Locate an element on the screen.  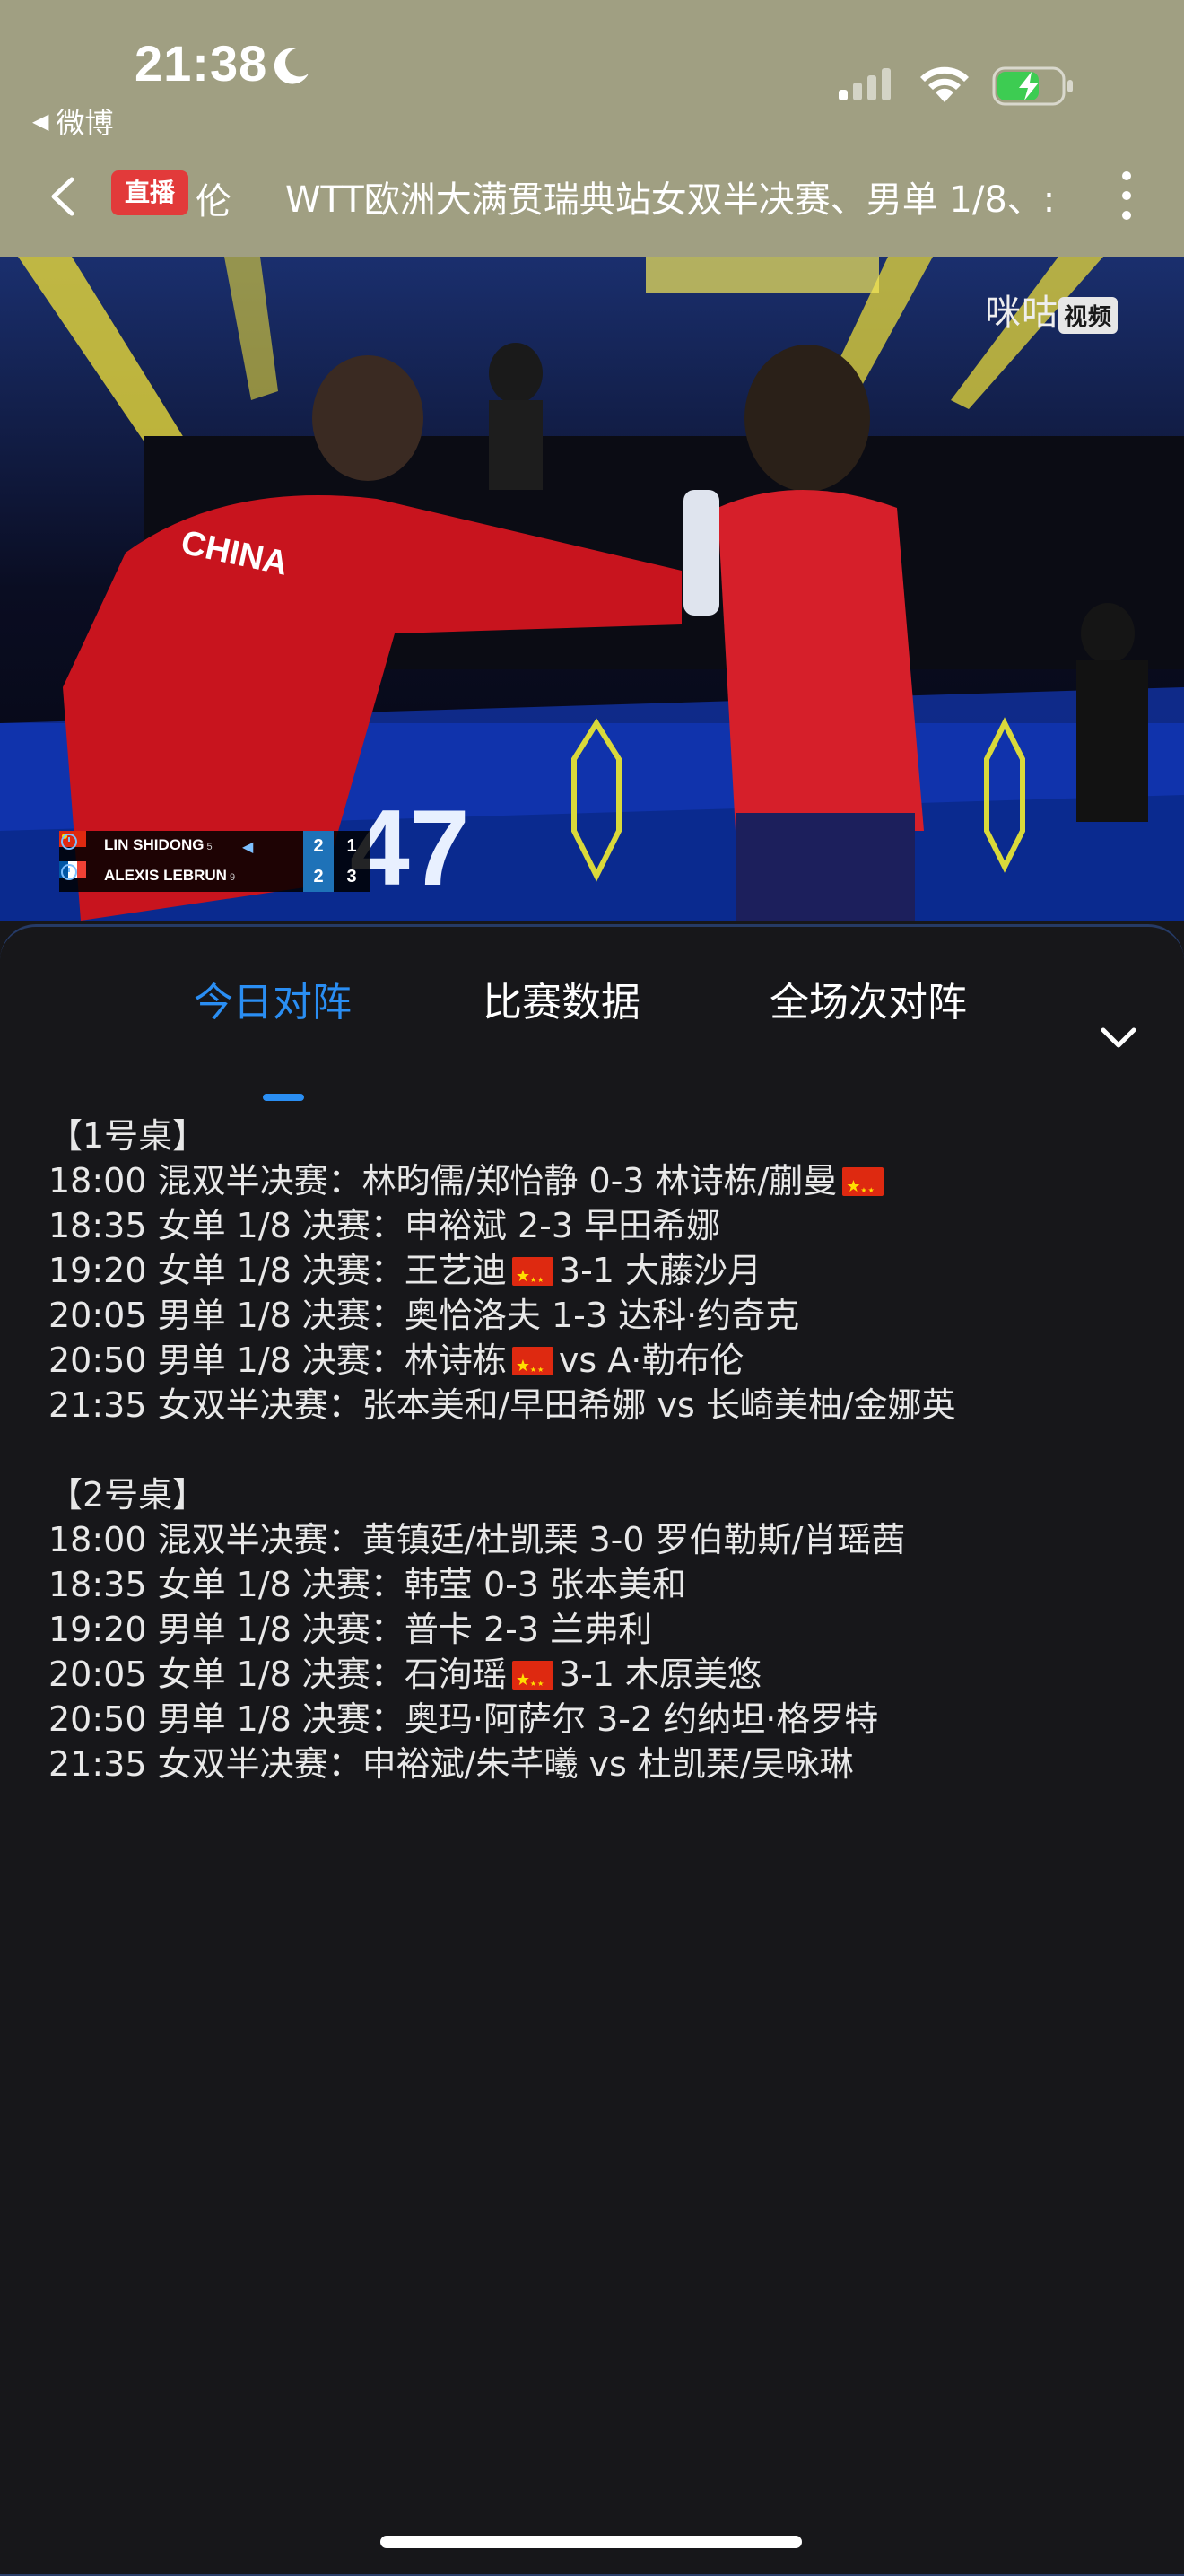
match-row: 18:35 女单 1/8 决赛：韩莹 0-3 张本美和 is located at coordinates (604, 1584).